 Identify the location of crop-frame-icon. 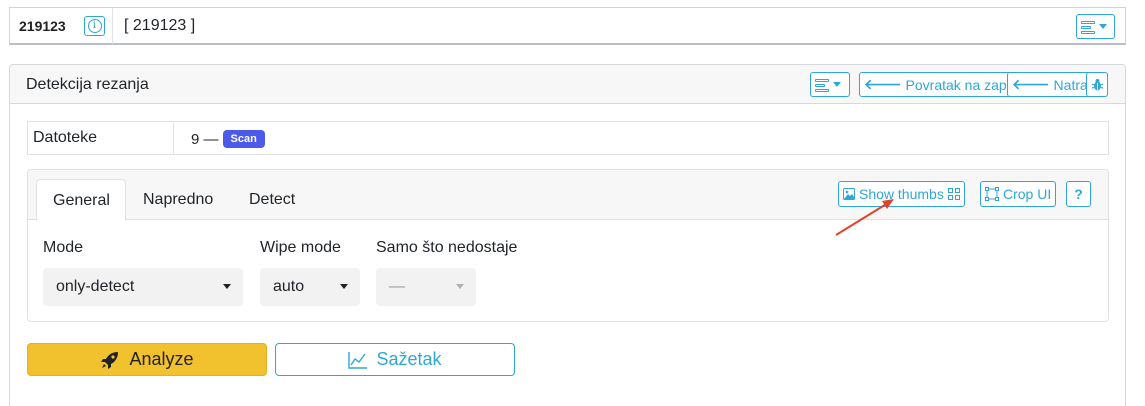
(992, 194).